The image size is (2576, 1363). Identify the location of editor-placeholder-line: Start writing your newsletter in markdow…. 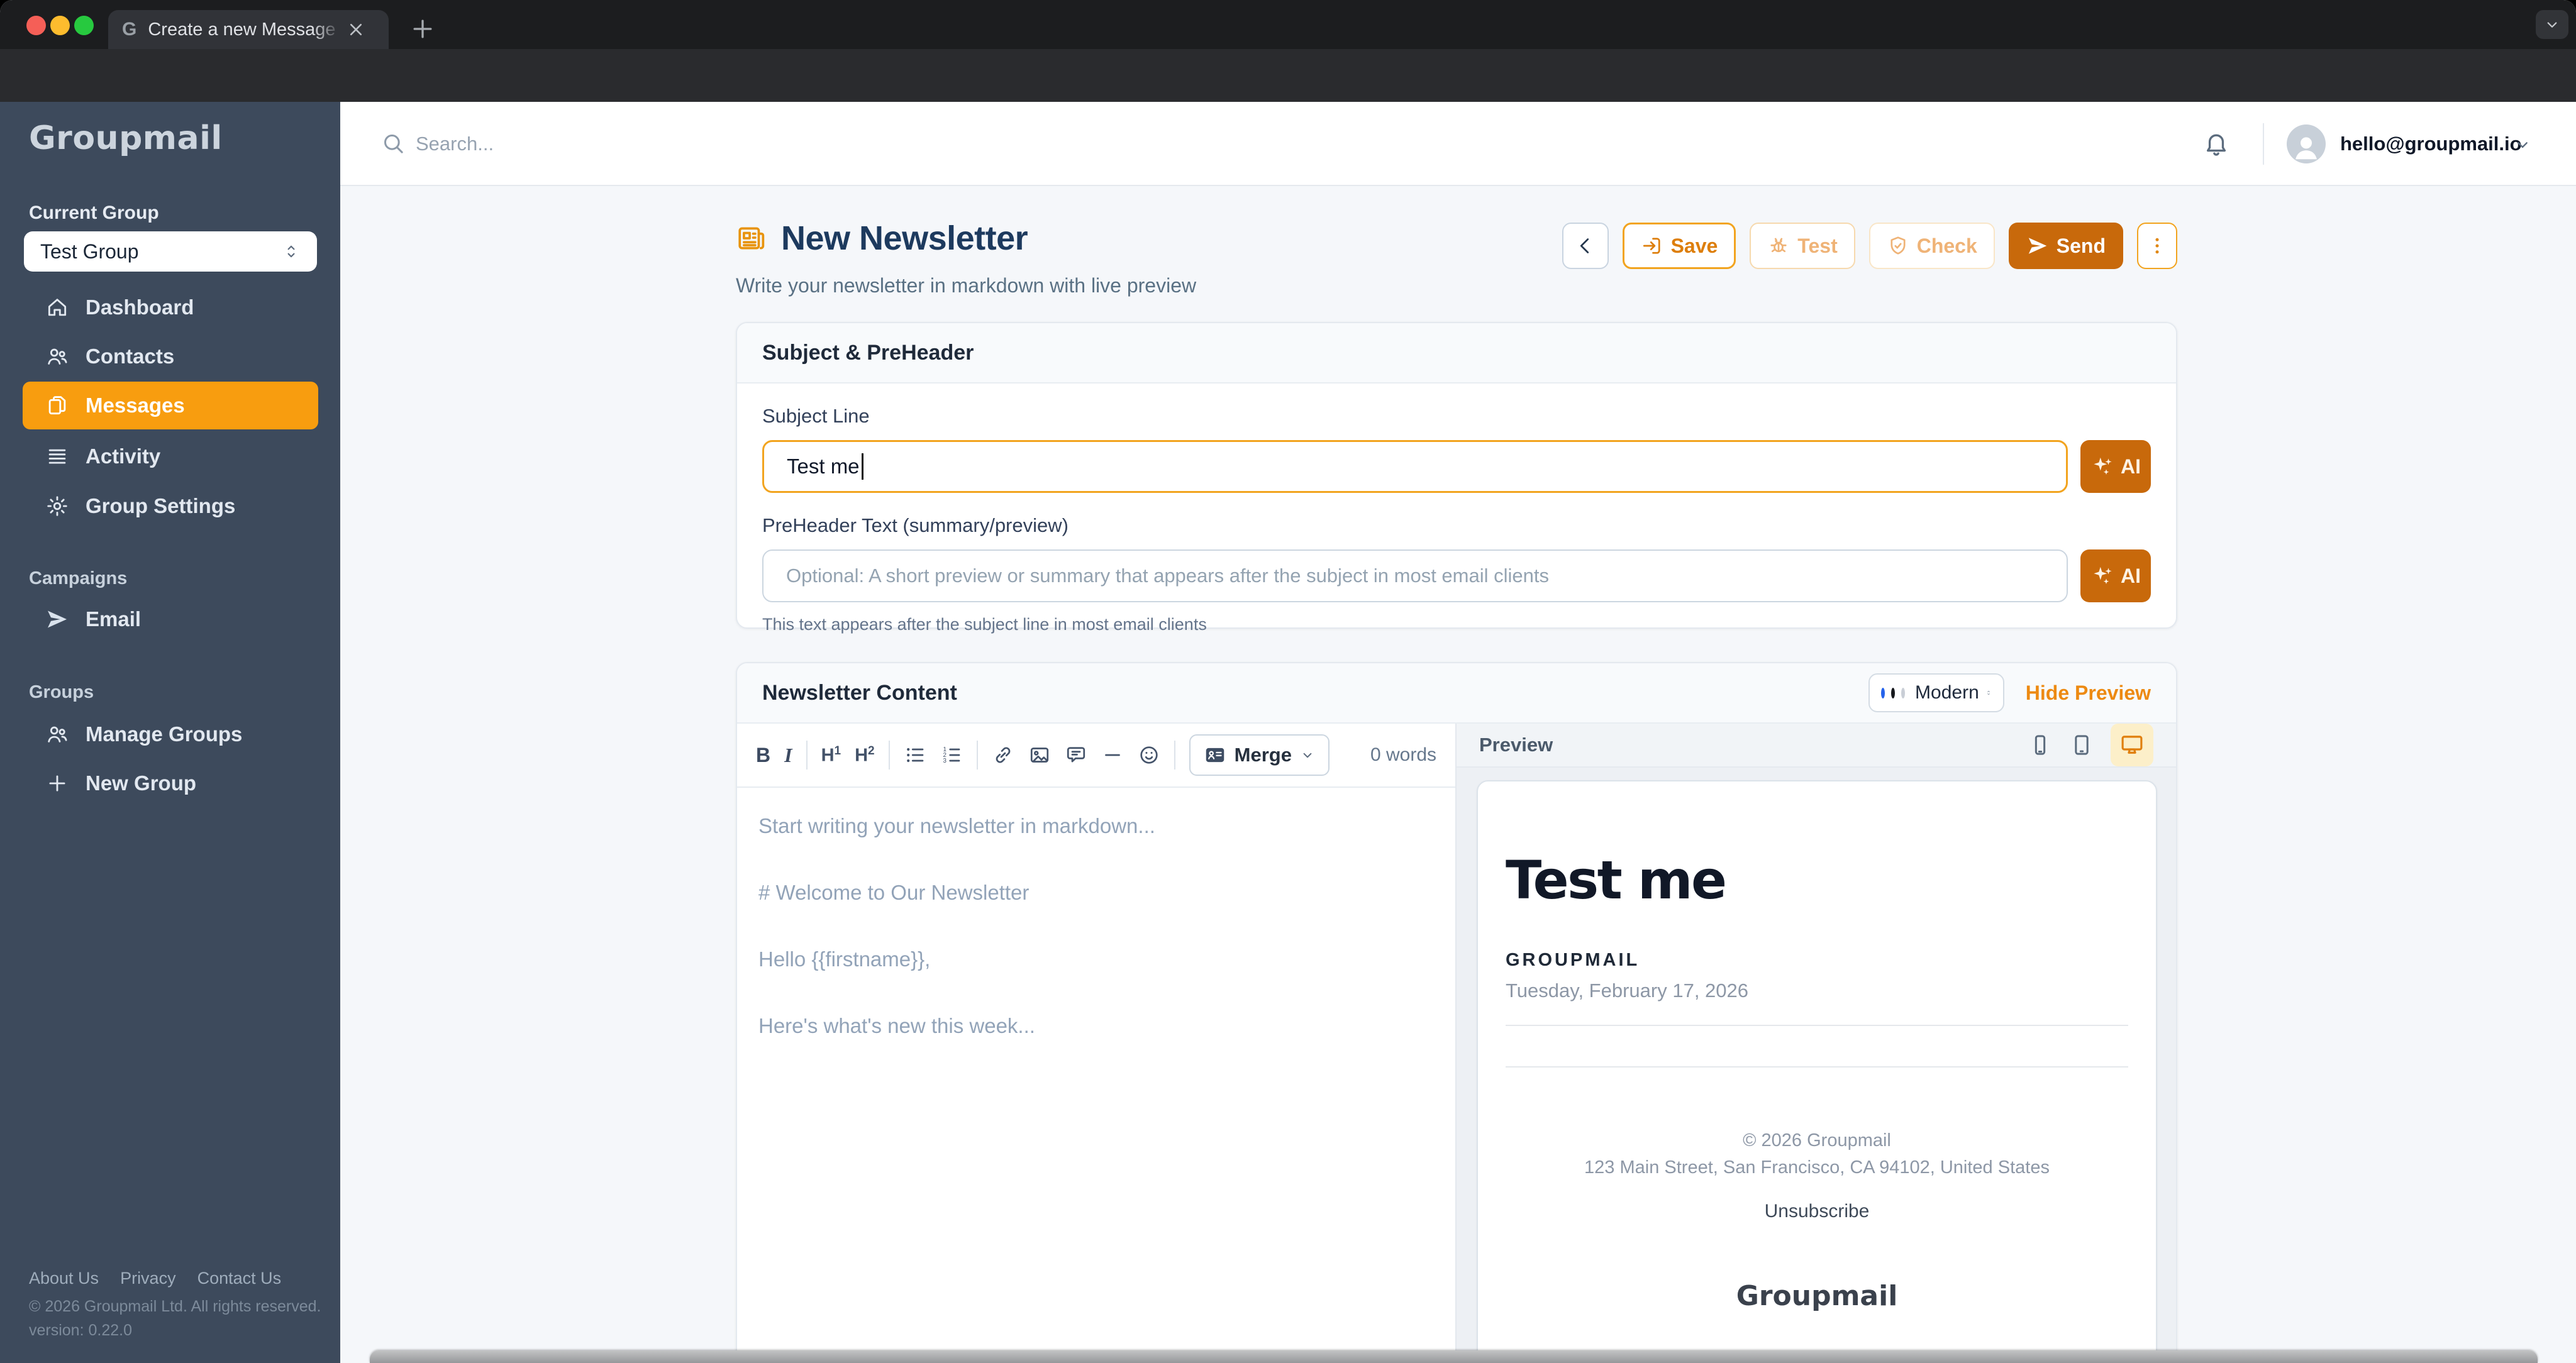
(956, 825).